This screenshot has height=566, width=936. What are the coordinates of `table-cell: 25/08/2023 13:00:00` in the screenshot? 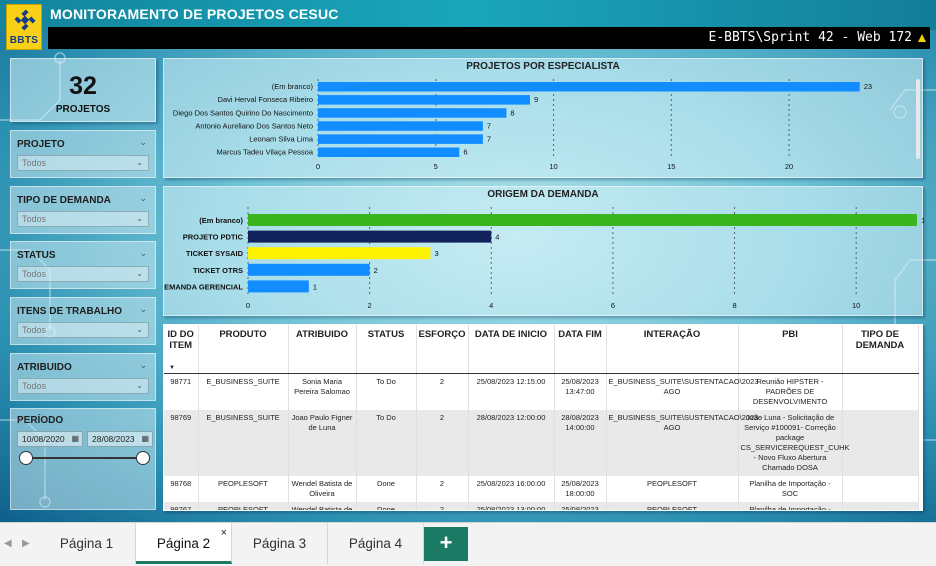 It's located at (511, 505).